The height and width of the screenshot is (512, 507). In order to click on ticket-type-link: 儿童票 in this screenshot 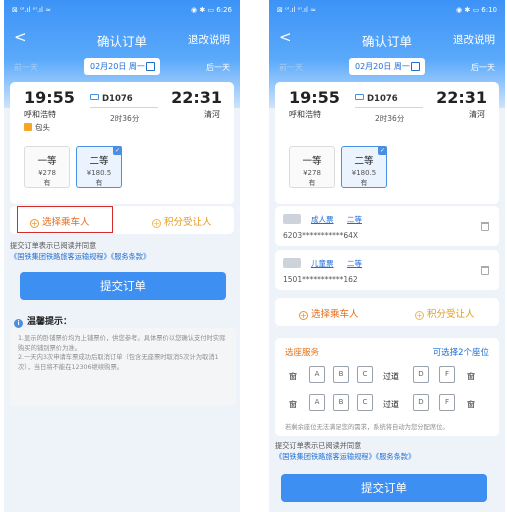, I will do `click(322, 263)`.